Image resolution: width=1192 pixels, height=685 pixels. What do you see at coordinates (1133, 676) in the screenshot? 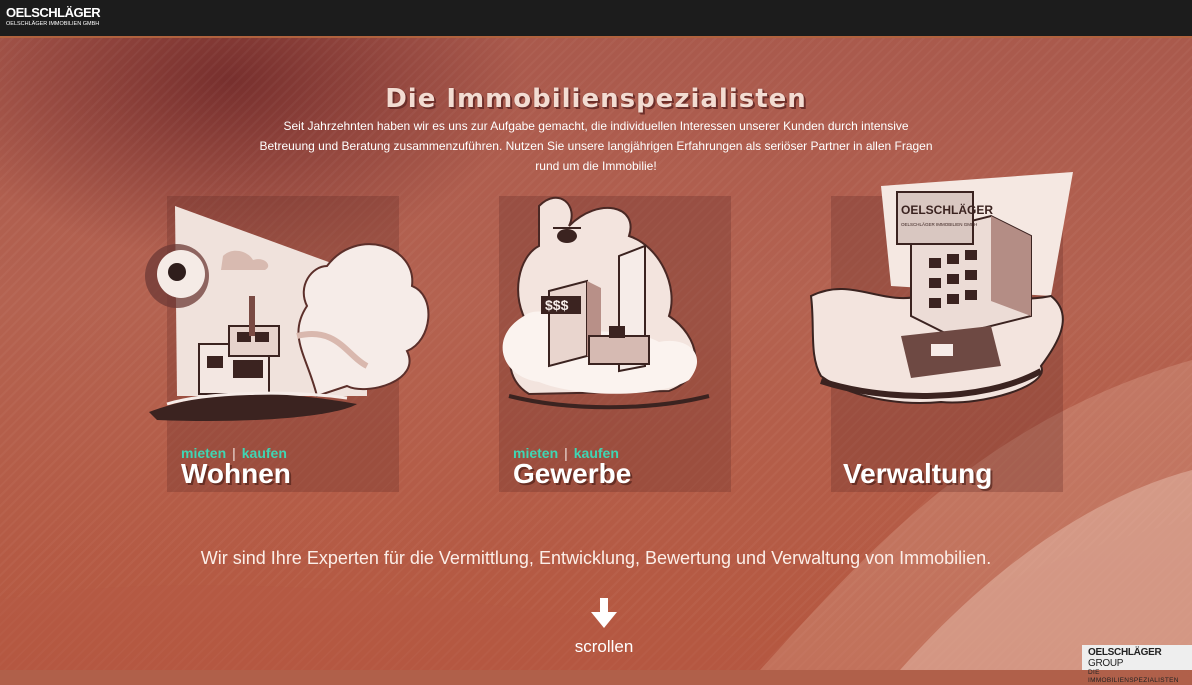
I see `group-logo-subline: DIE IMMOBILIENSPEZIALISTEN` at bounding box center [1133, 676].